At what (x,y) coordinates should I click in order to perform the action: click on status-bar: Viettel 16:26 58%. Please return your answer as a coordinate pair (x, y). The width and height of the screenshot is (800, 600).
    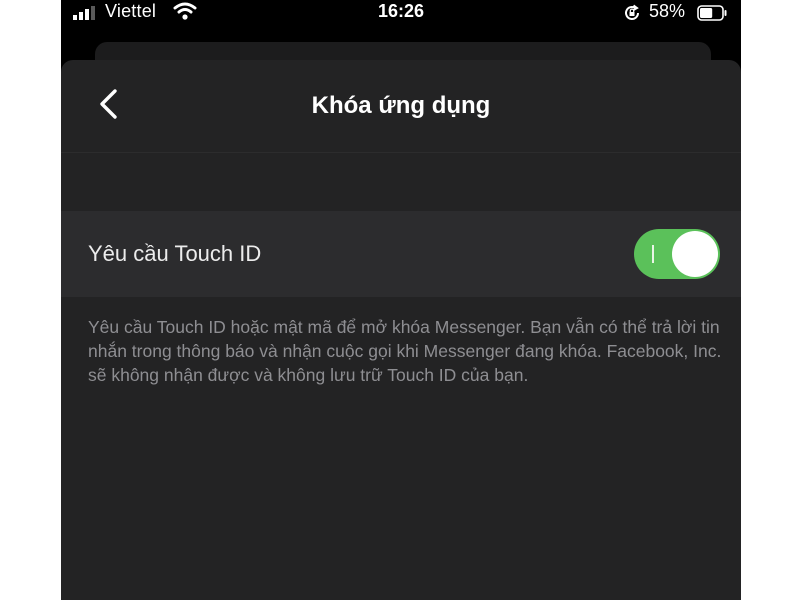
    Looking at the image, I should click on (401, 13).